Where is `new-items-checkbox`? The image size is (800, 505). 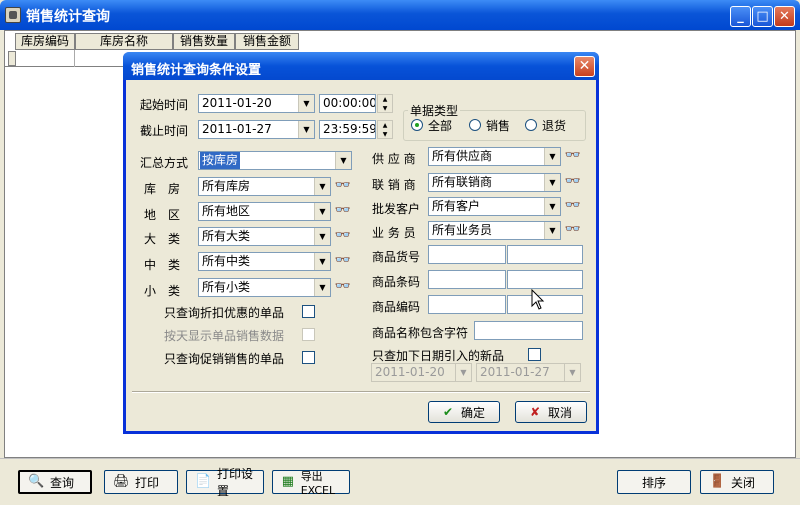 new-items-checkbox is located at coordinates (534, 354).